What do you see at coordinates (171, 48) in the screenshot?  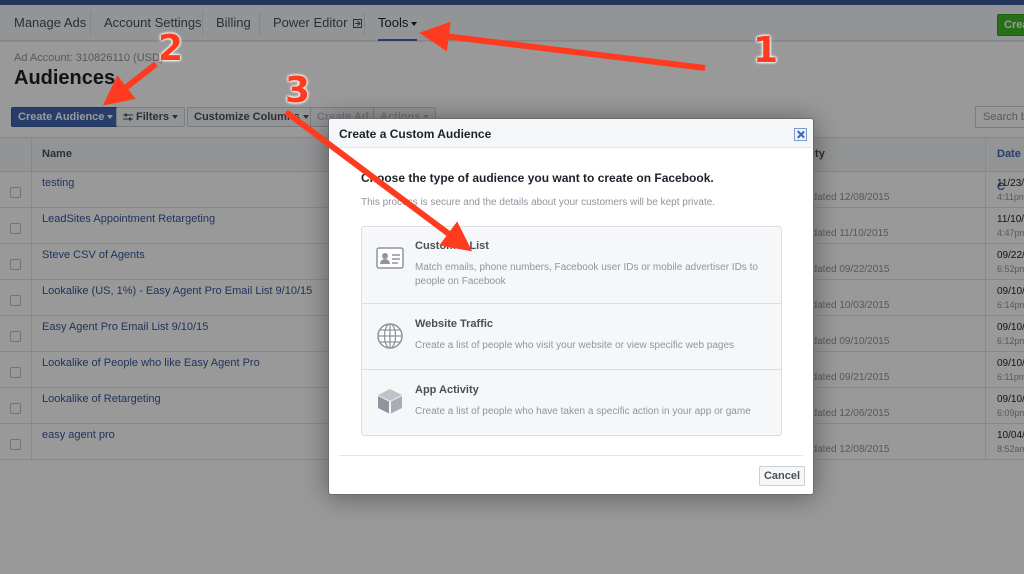 I see `annotation-number-2: 2` at bounding box center [171, 48].